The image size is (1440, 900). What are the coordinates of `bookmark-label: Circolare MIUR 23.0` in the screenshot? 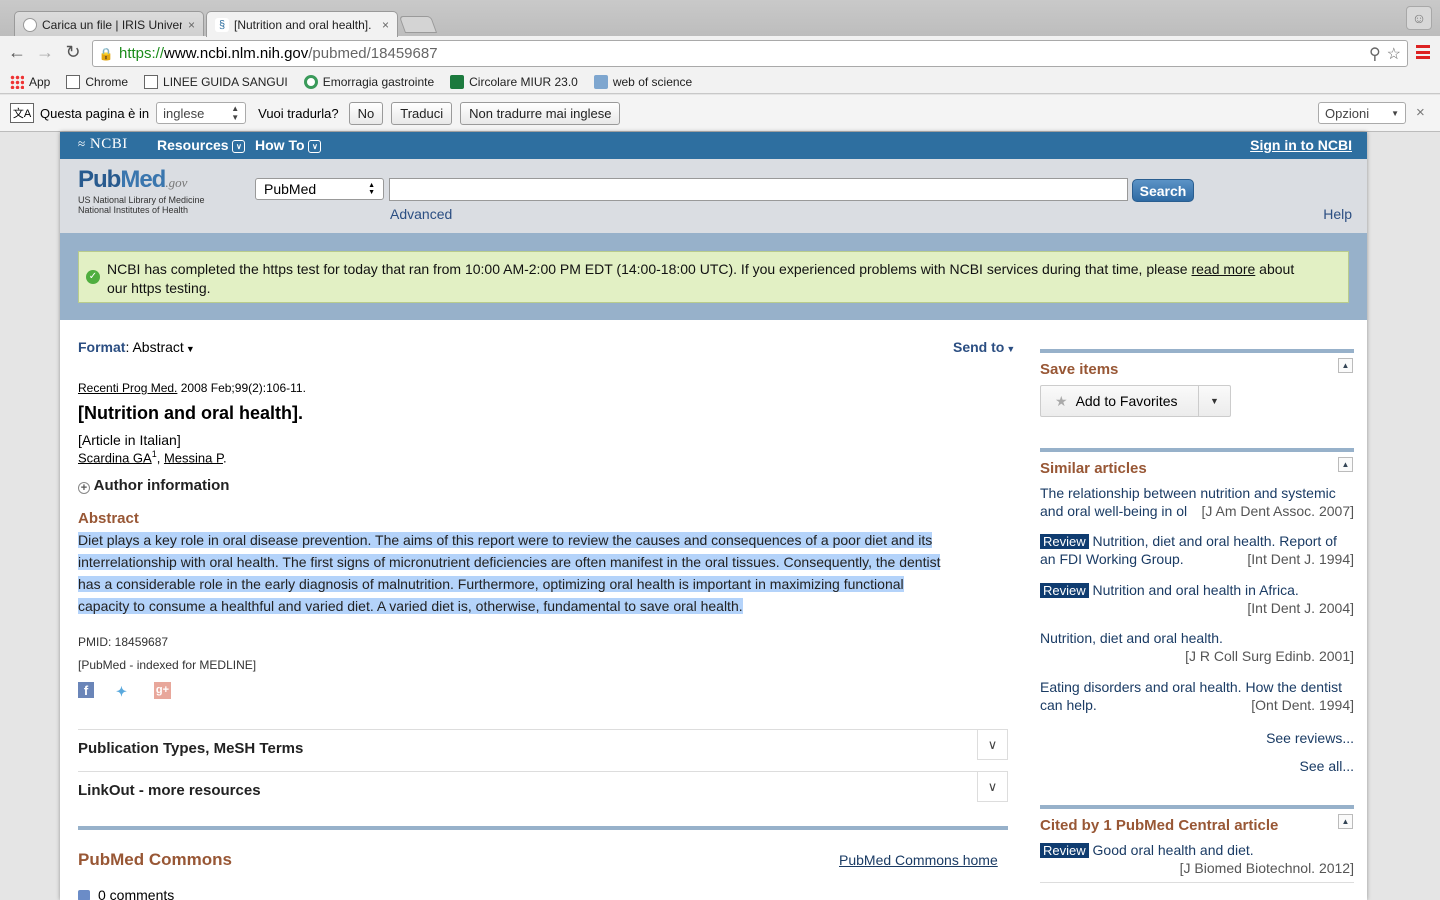 It's located at (523, 81).